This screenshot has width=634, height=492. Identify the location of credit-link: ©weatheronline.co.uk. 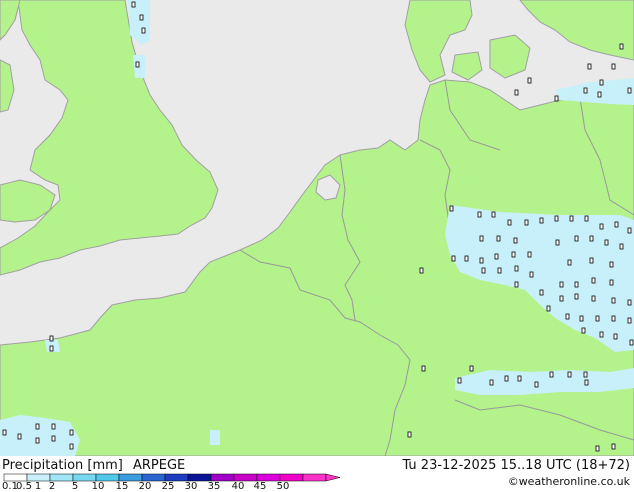
(569, 481).